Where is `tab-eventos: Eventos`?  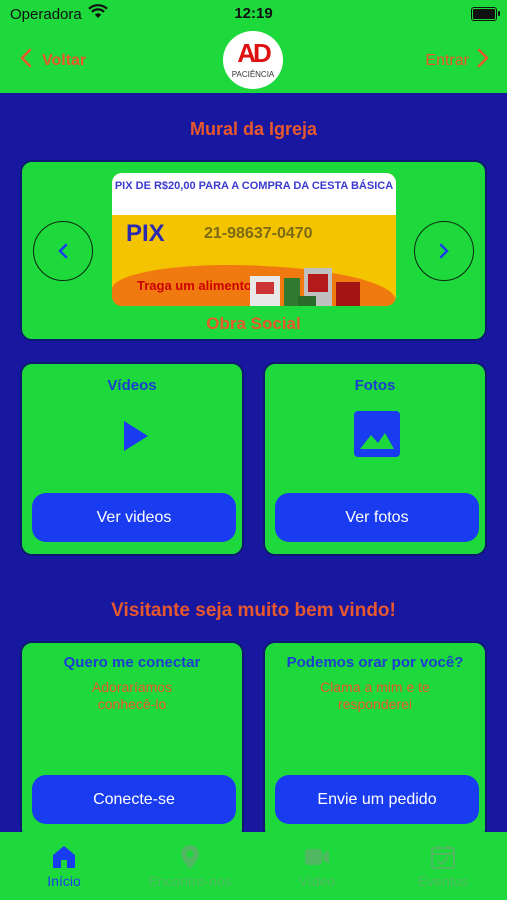
tab-eventos: Eventos is located at coordinates (443, 866).